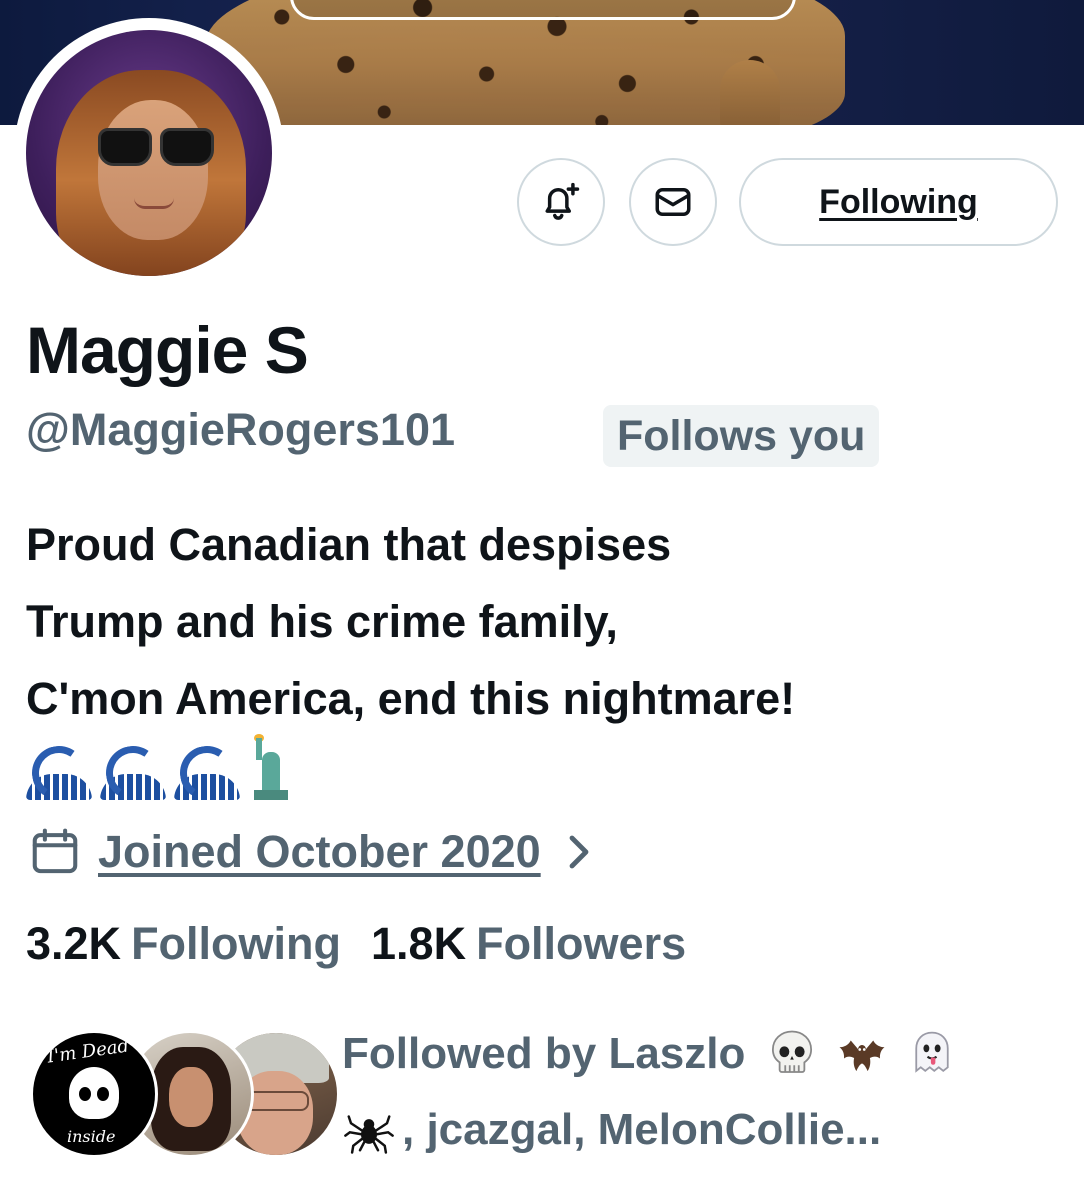  Describe the element at coordinates (418, 944) in the screenshot. I see `followers-count: 1.8K` at that location.